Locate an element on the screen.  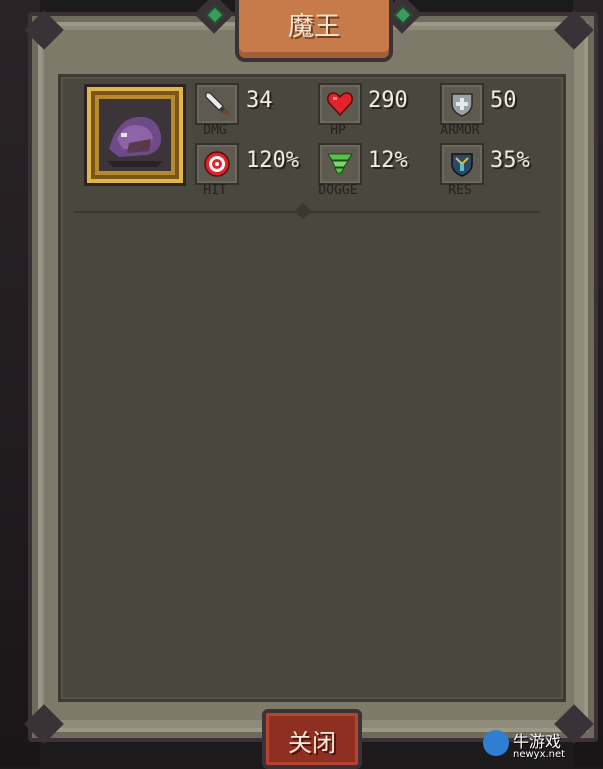
sword-icon is located at coordinates (217, 104).